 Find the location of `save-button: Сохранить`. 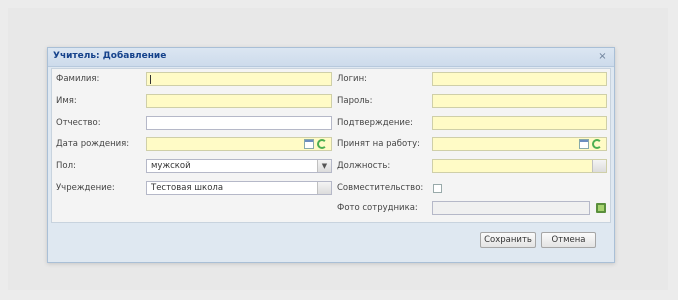

save-button: Сохранить is located at coordinates (508, 240).